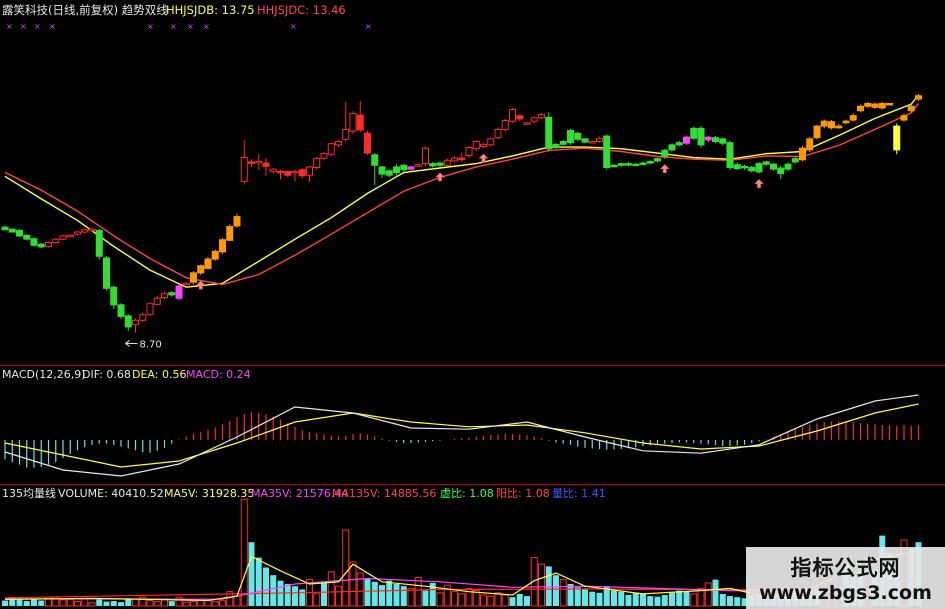 The image size is (945, 609). What do you see at coordinates (759, 183) in the screenshot?
I see `buy-signal-arrow` at bounding box center [759, 183].